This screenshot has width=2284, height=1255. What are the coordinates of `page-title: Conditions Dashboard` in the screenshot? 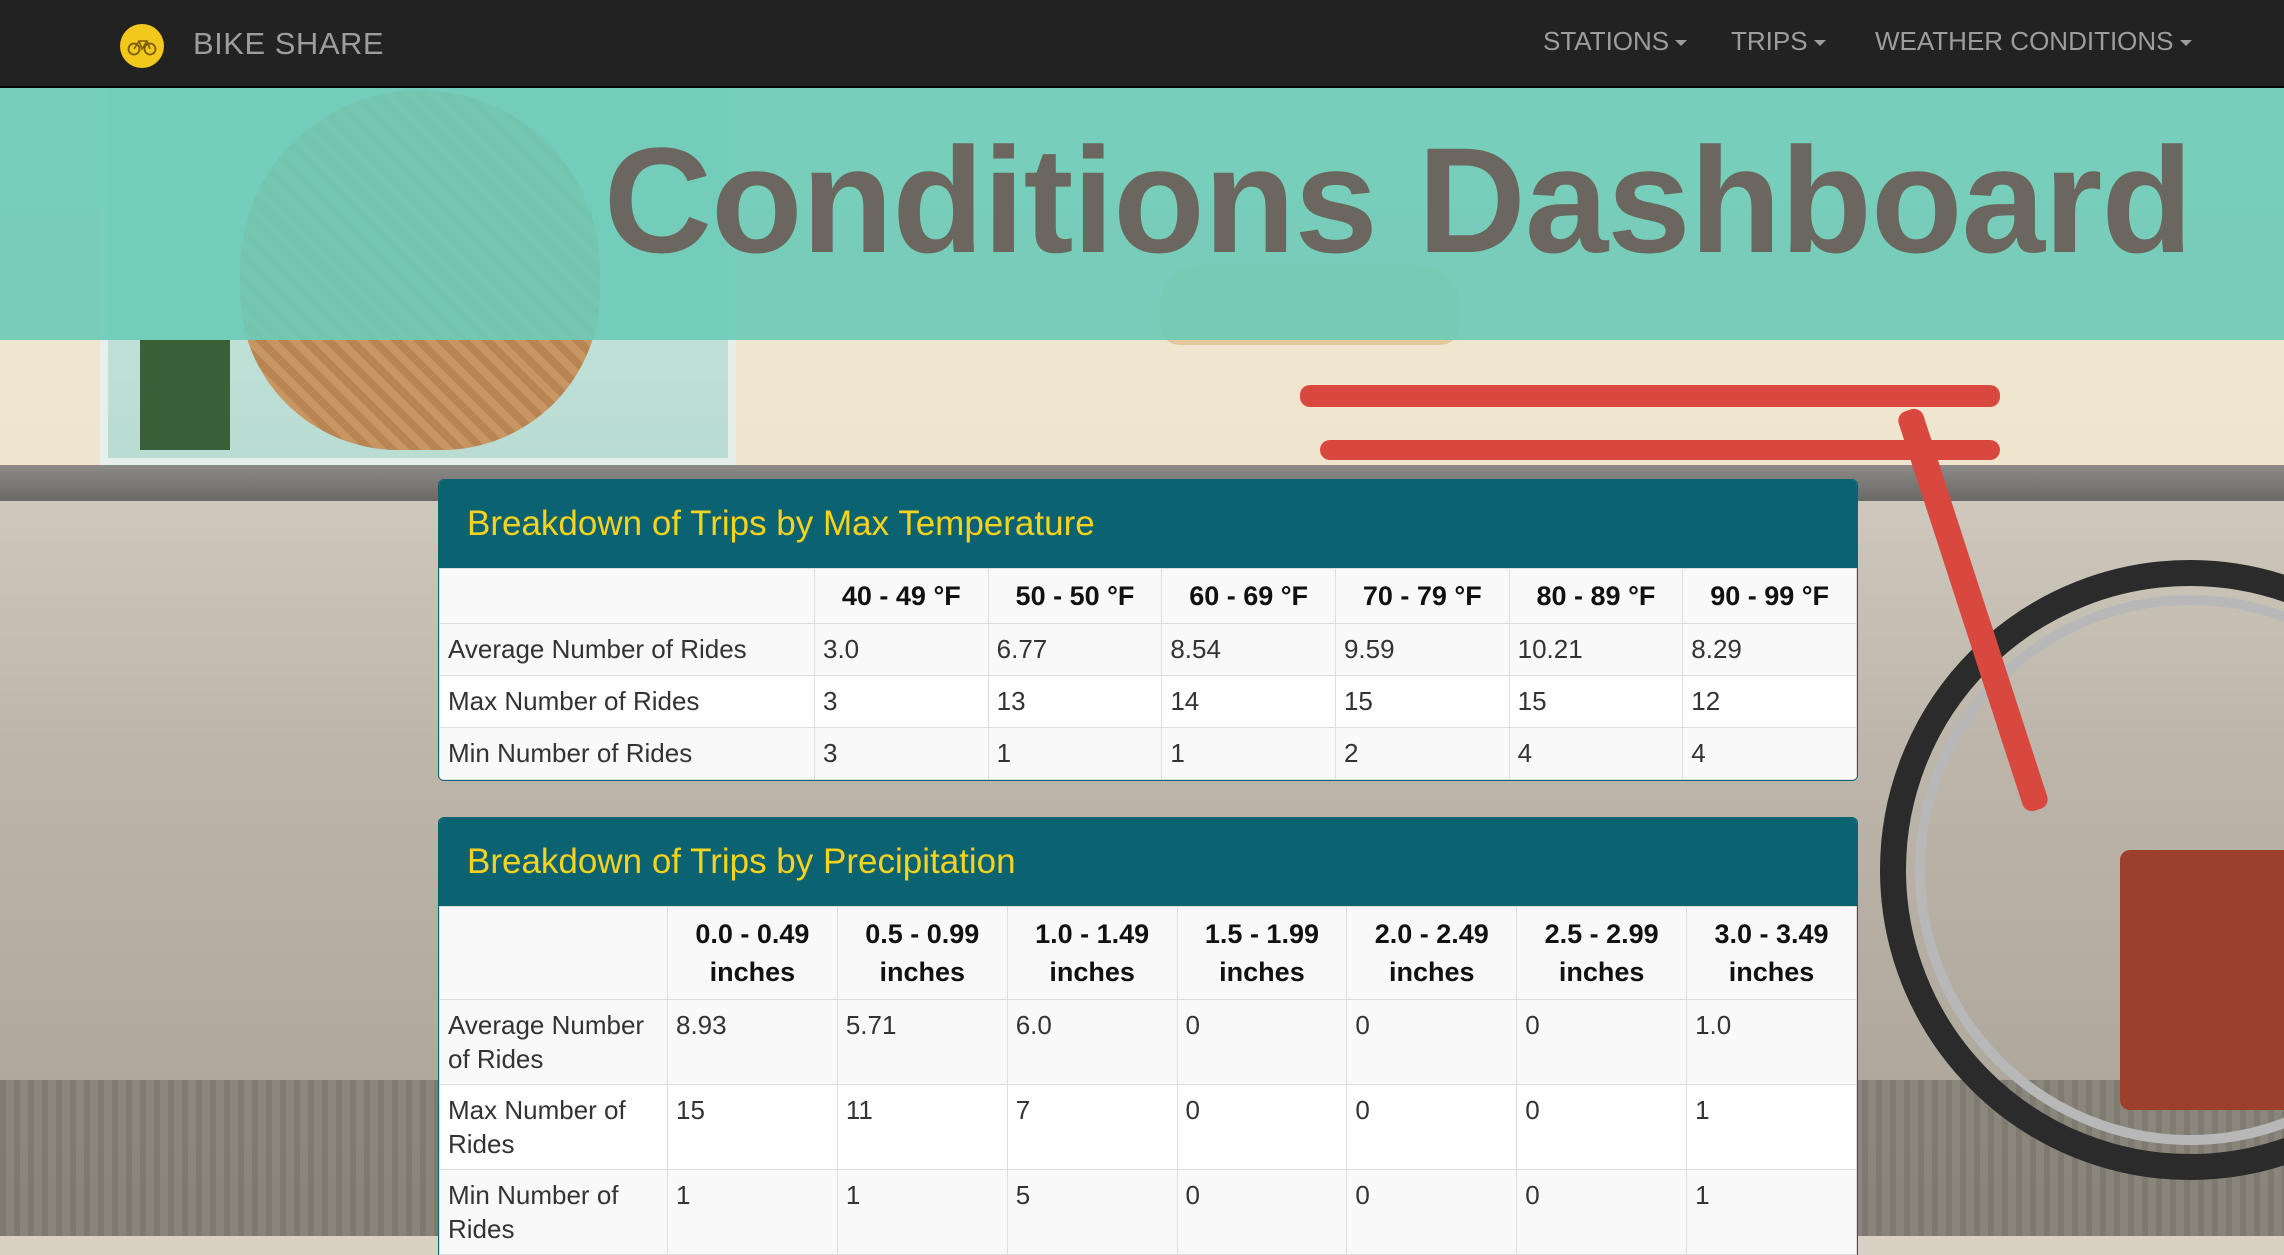 It's located at (1398, 200).